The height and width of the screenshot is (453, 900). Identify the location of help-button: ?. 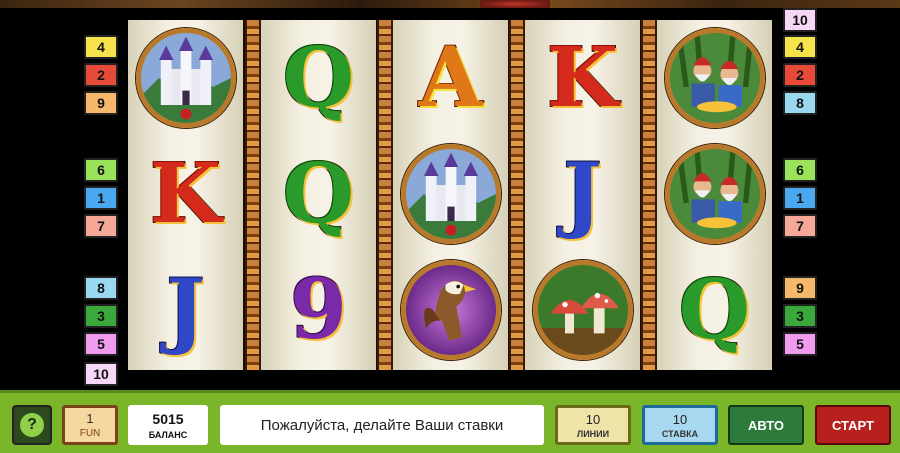
(32, 425).